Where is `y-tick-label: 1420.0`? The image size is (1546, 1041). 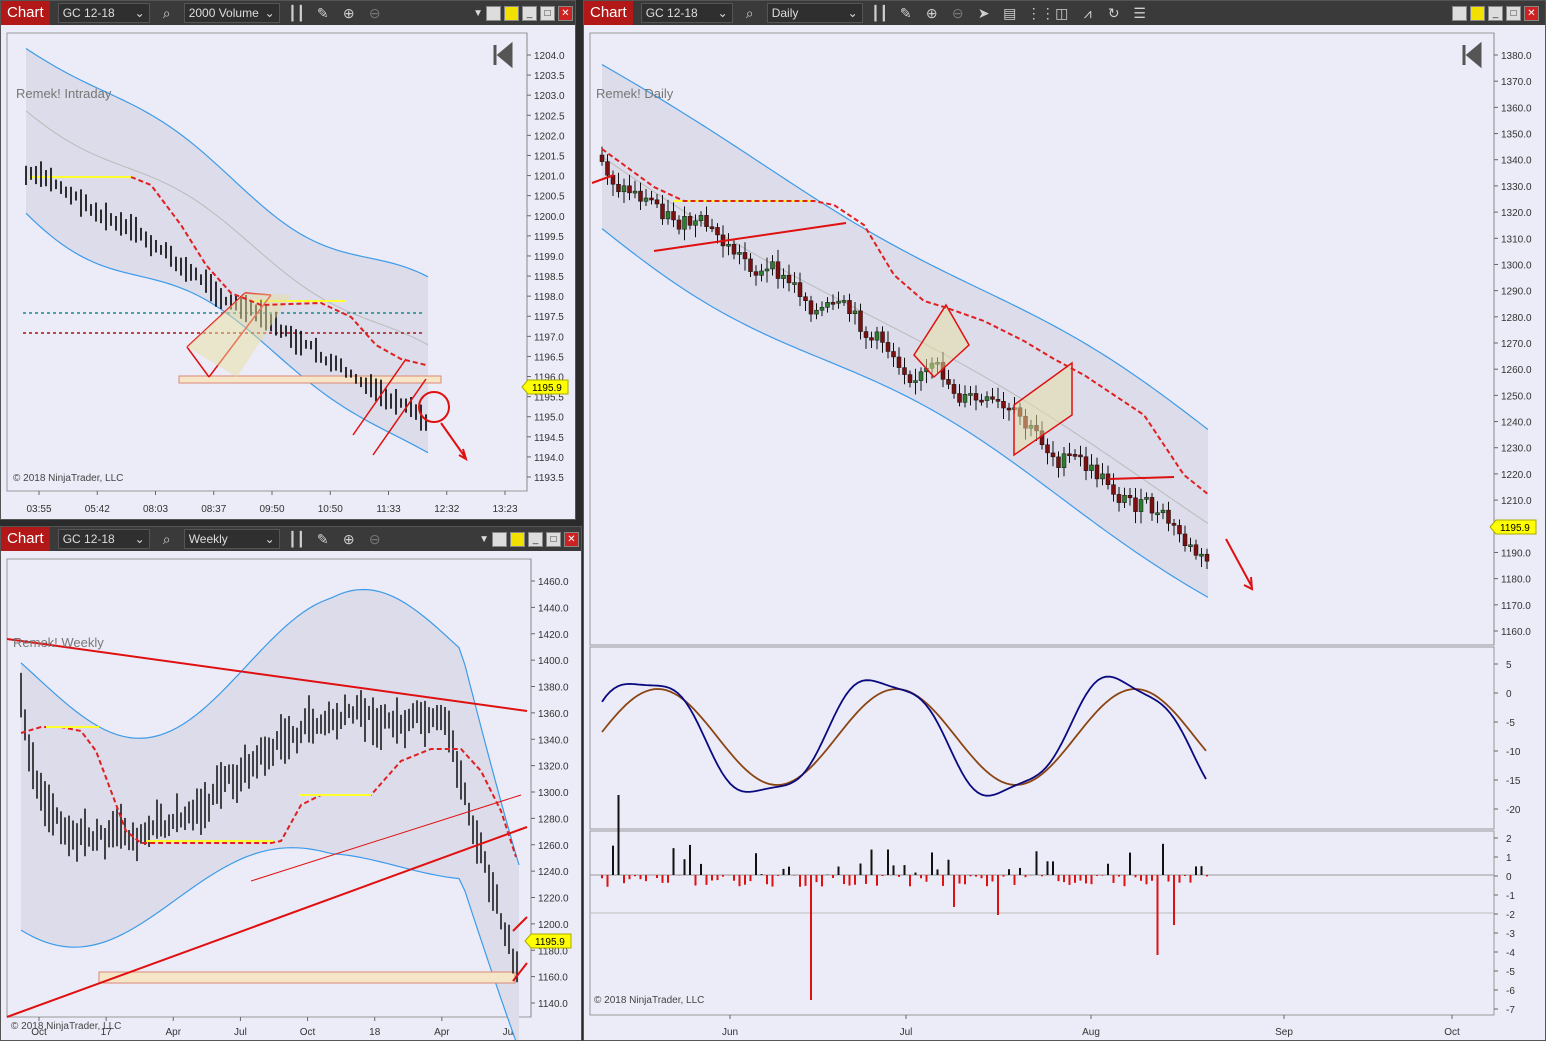
y-tick-label: 1420.0 is located at coordinates (553, 635).